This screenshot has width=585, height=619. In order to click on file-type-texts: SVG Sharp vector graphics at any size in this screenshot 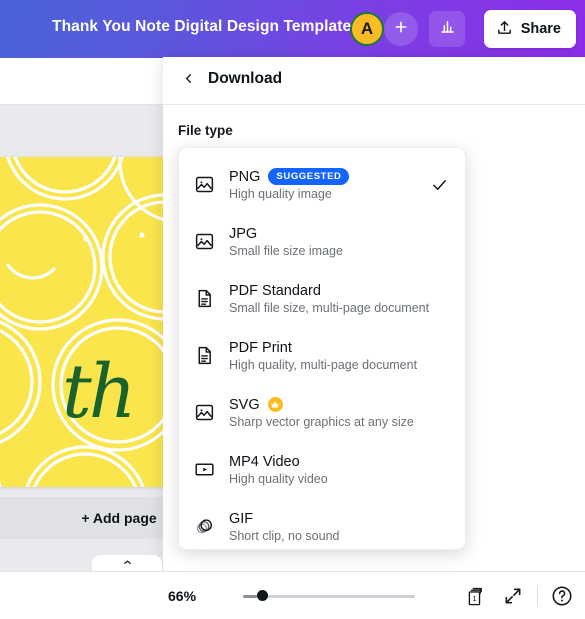, I will do `click(321, 413)`.